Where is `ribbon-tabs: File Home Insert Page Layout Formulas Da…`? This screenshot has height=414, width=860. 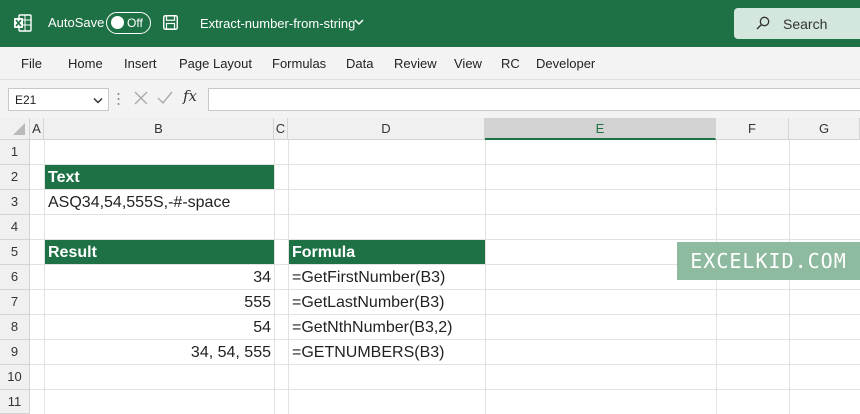 ribbon-tabs: File Home Insert Page Layout Formulas Da… is located at coordinates (430, 63).